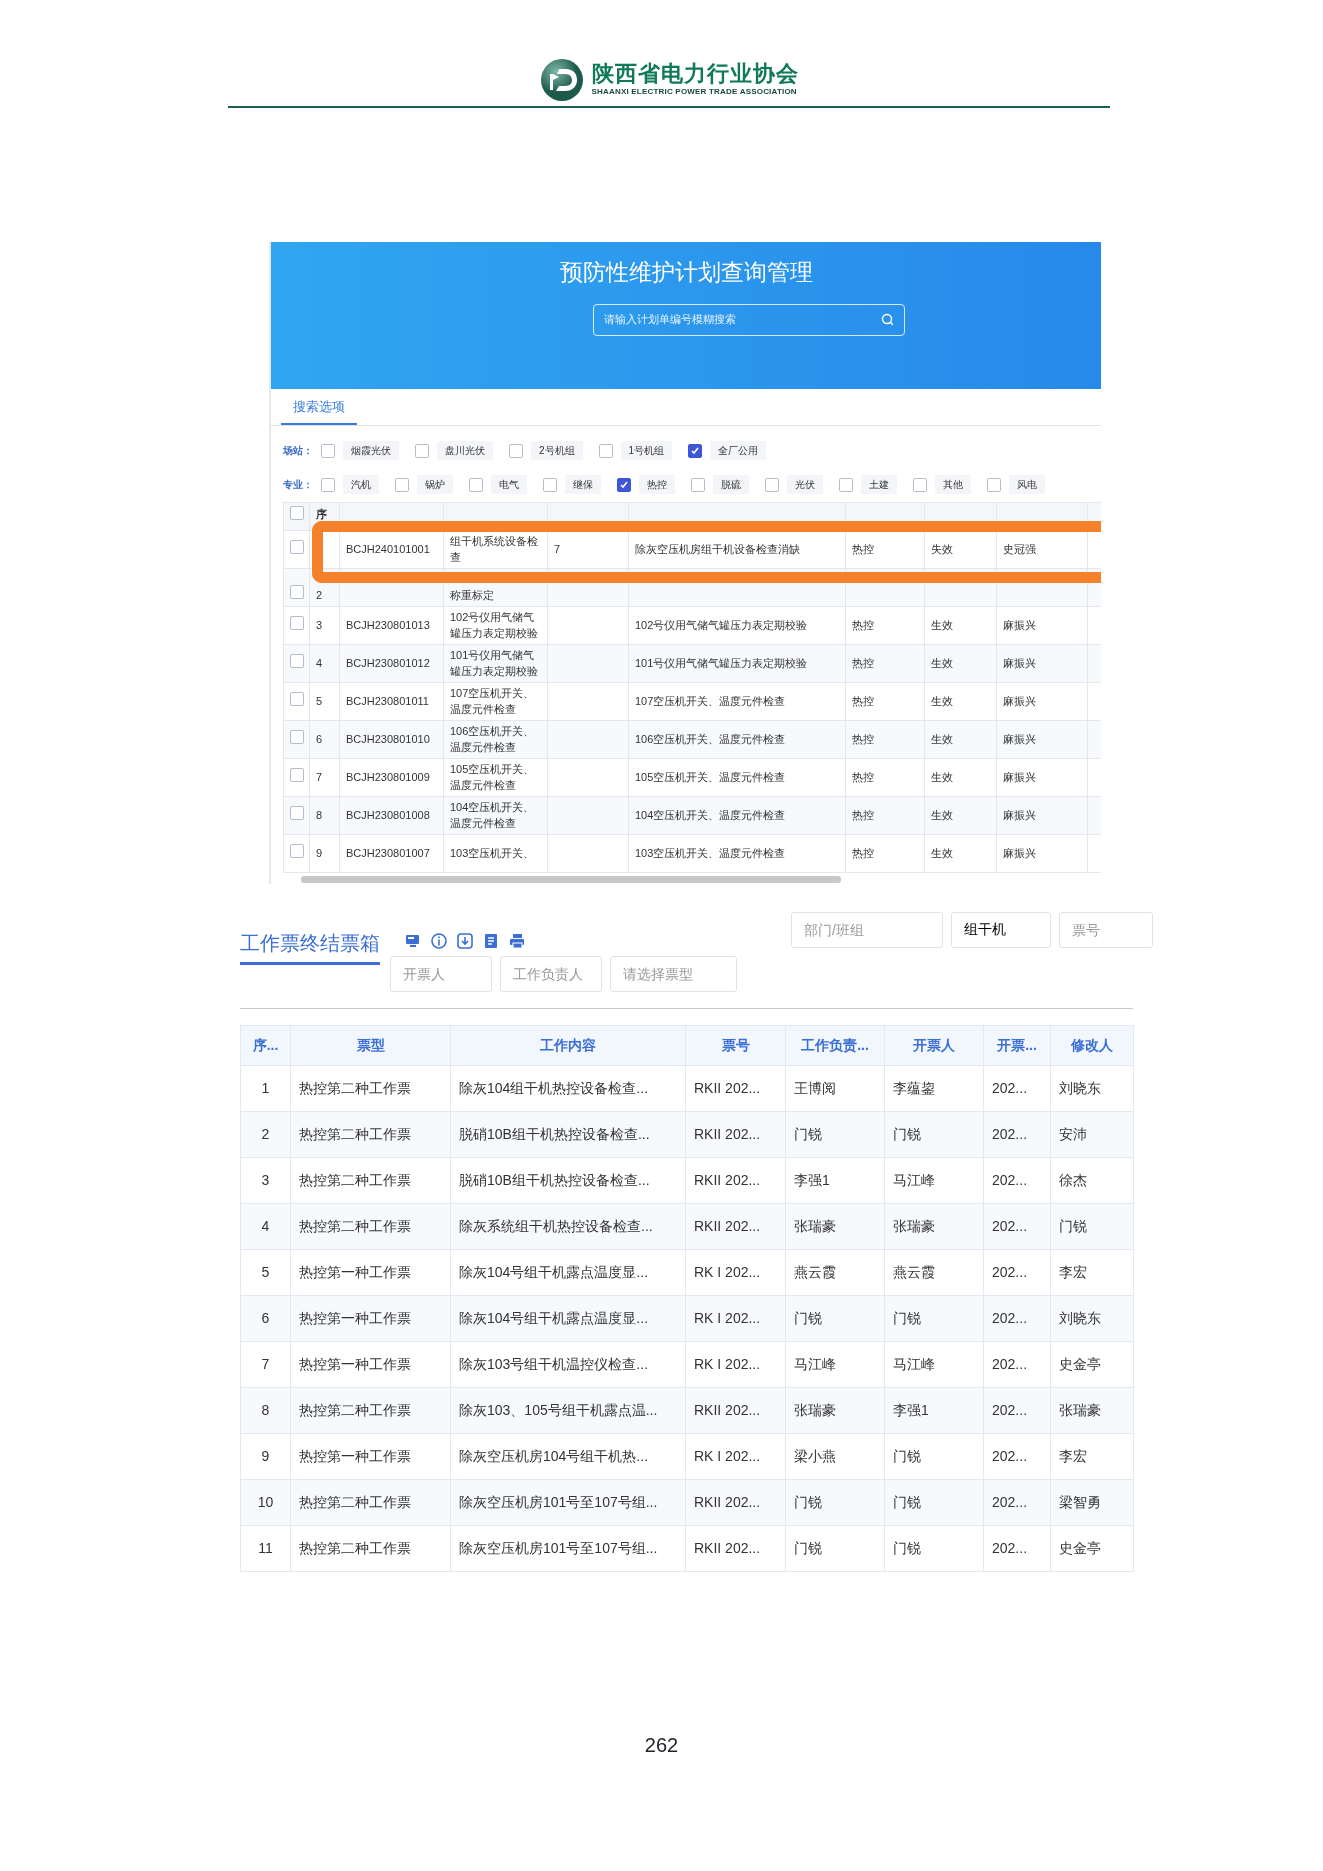 The image size is (1323, 1871). What do you see at coordinates (1106, 930) in the screenshot?
I see `input-field: 票号` at bounding box center [1106, 930].